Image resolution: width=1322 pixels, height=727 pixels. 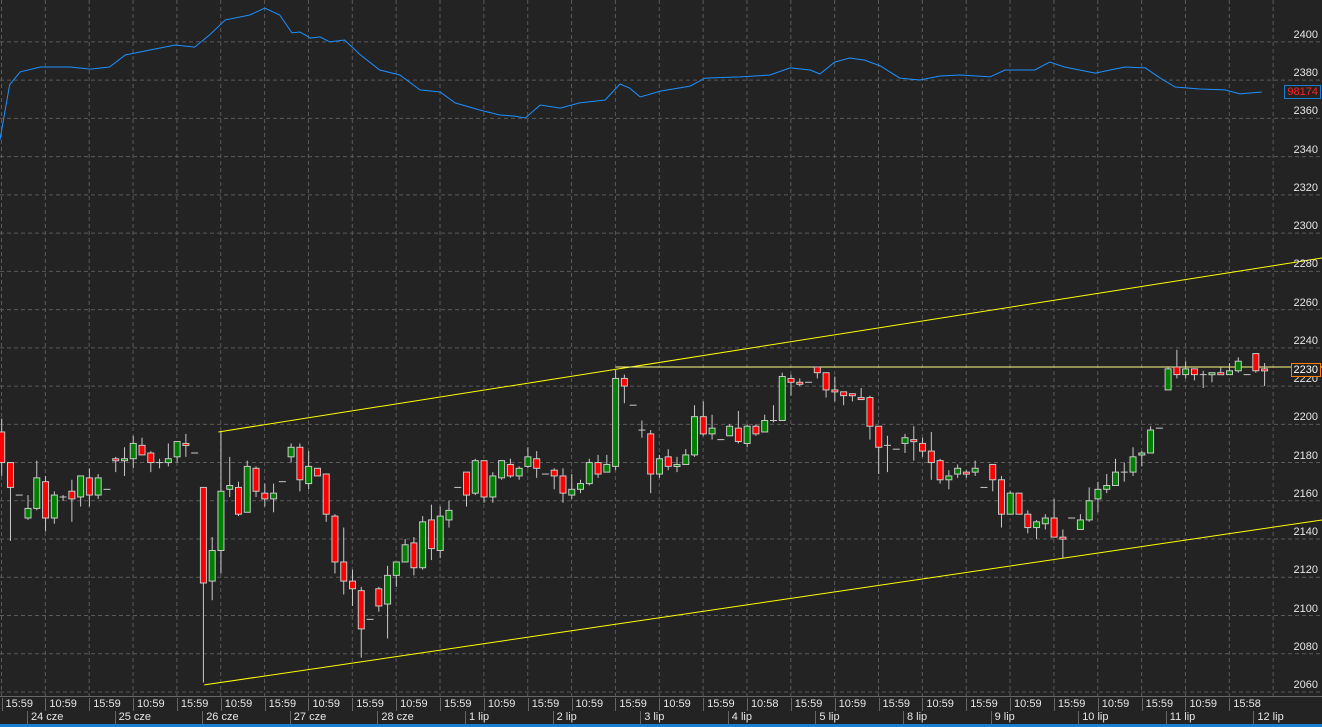 What do you see at coordinates (1305, 149) in the screenshot?
I see `price-tick-label: 2340` at bounding box center [1305, 149].